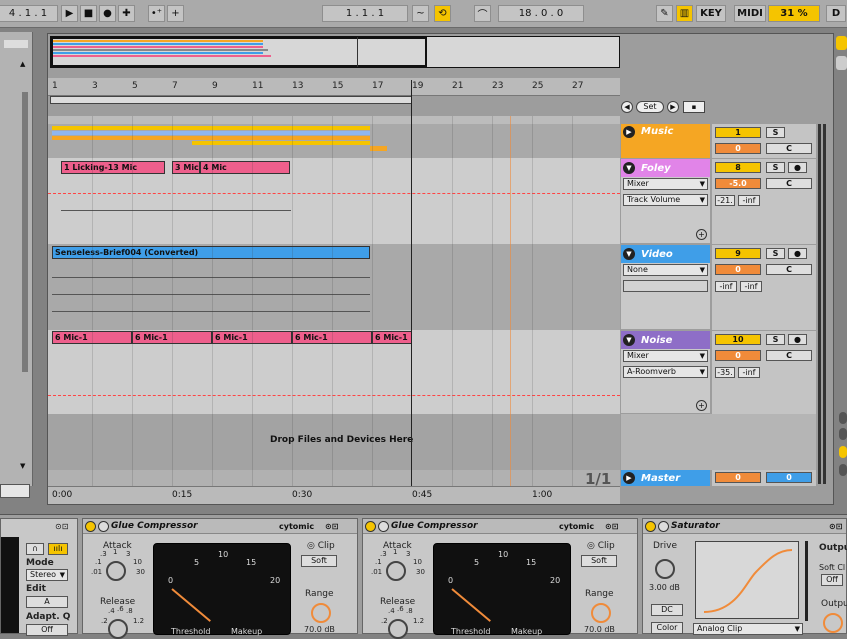  What do you see at coordinates (665, 168) in the screenshot?
I see `track-header-foley: ▼ Foley` at bounding box center [665, 168].